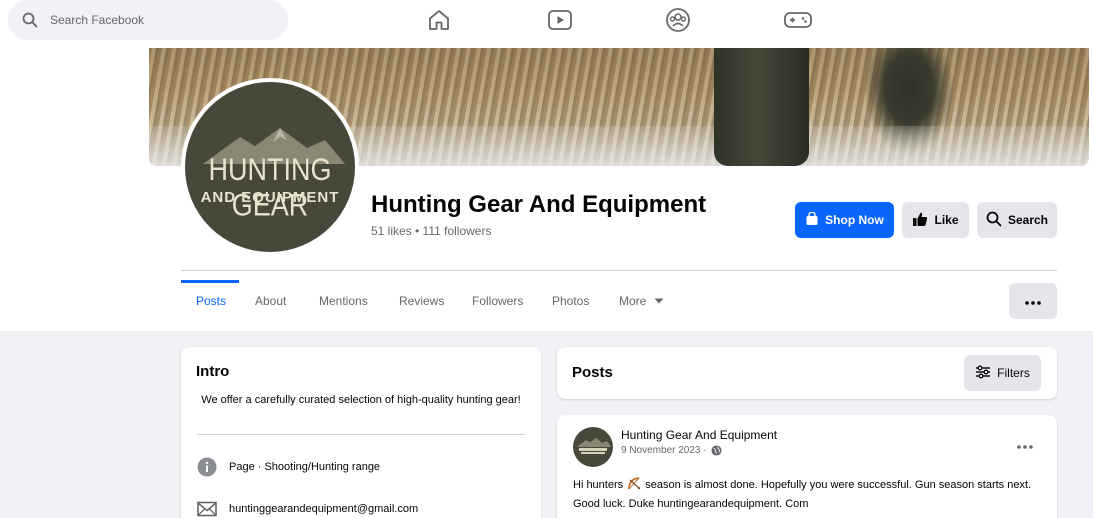 Image resolution: width=1093 pixels, height=518 pixels. Describe the element at coordinates (983, 373) in the screenshot. I see `sliders-icon` at that location.